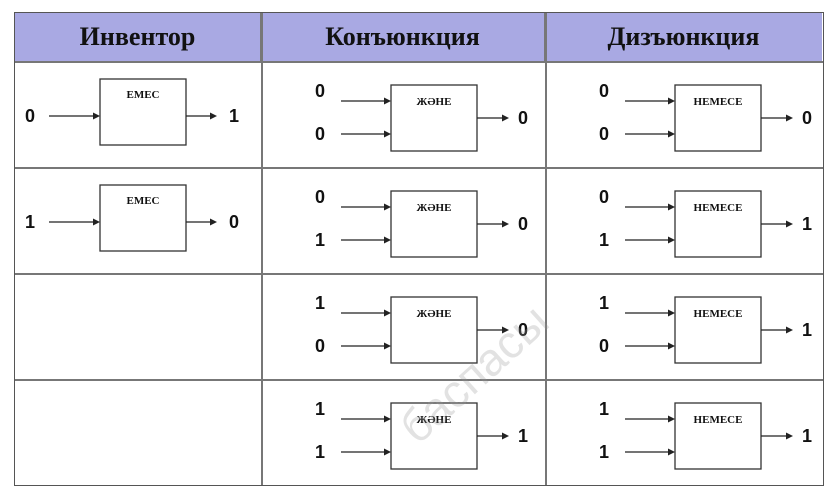 This screenshot has width=831, height=496. What do you see at coordinates (132, 218) in the screenshot?
I see `inverter-diagram: ЕМЕС 1 0` at bounding box center [132, 218].